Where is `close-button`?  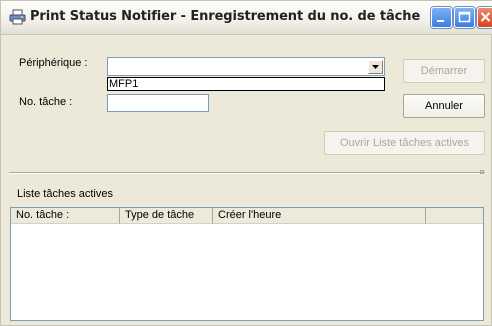
close-button is located at coordinates (484, 17).